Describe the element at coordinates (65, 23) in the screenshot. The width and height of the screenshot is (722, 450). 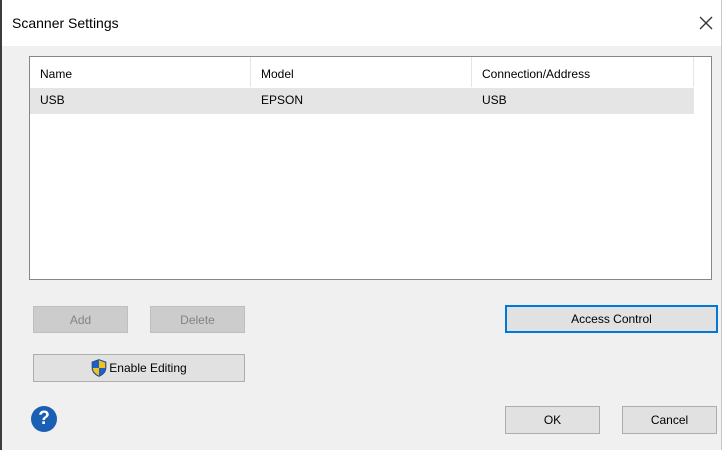
I see `window-title: Scanner Settings` at that location.